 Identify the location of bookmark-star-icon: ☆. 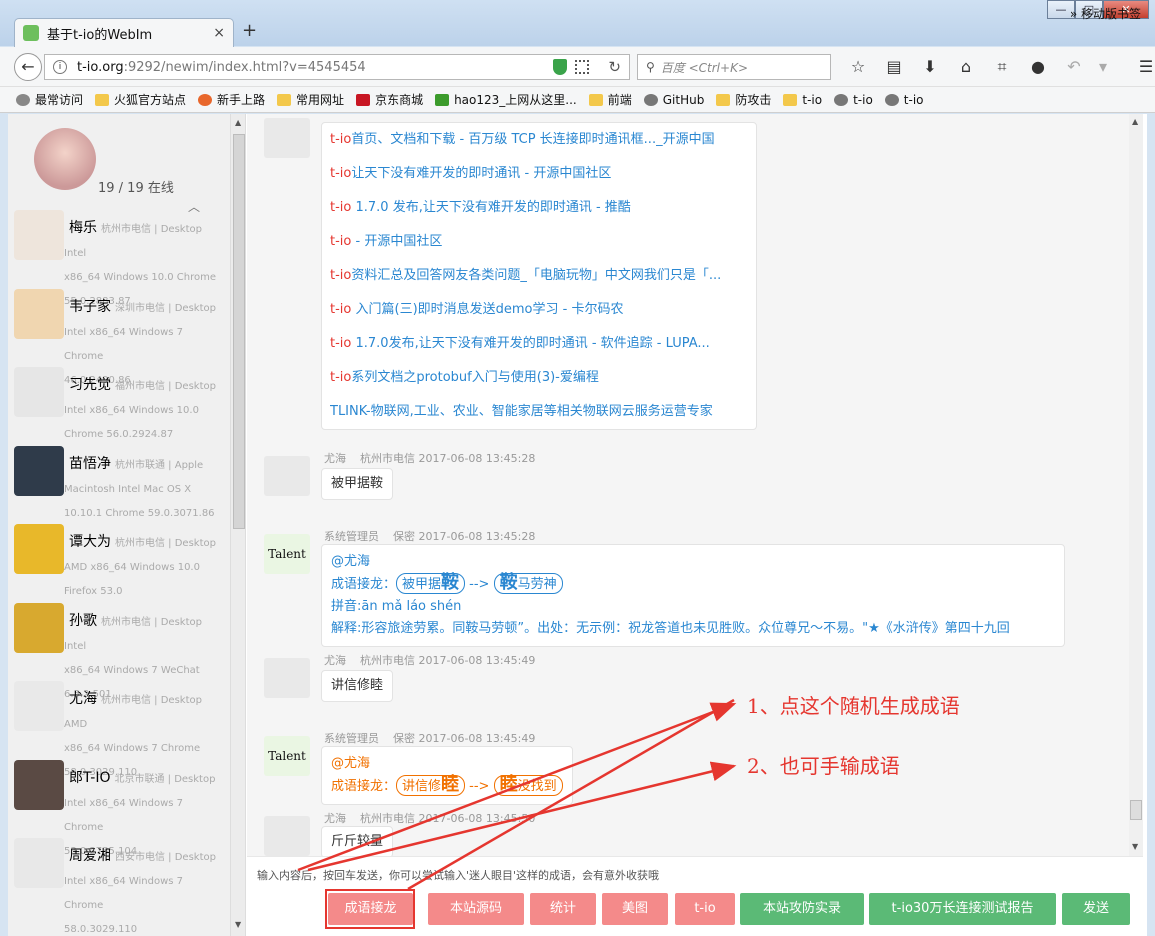
(858, 67).